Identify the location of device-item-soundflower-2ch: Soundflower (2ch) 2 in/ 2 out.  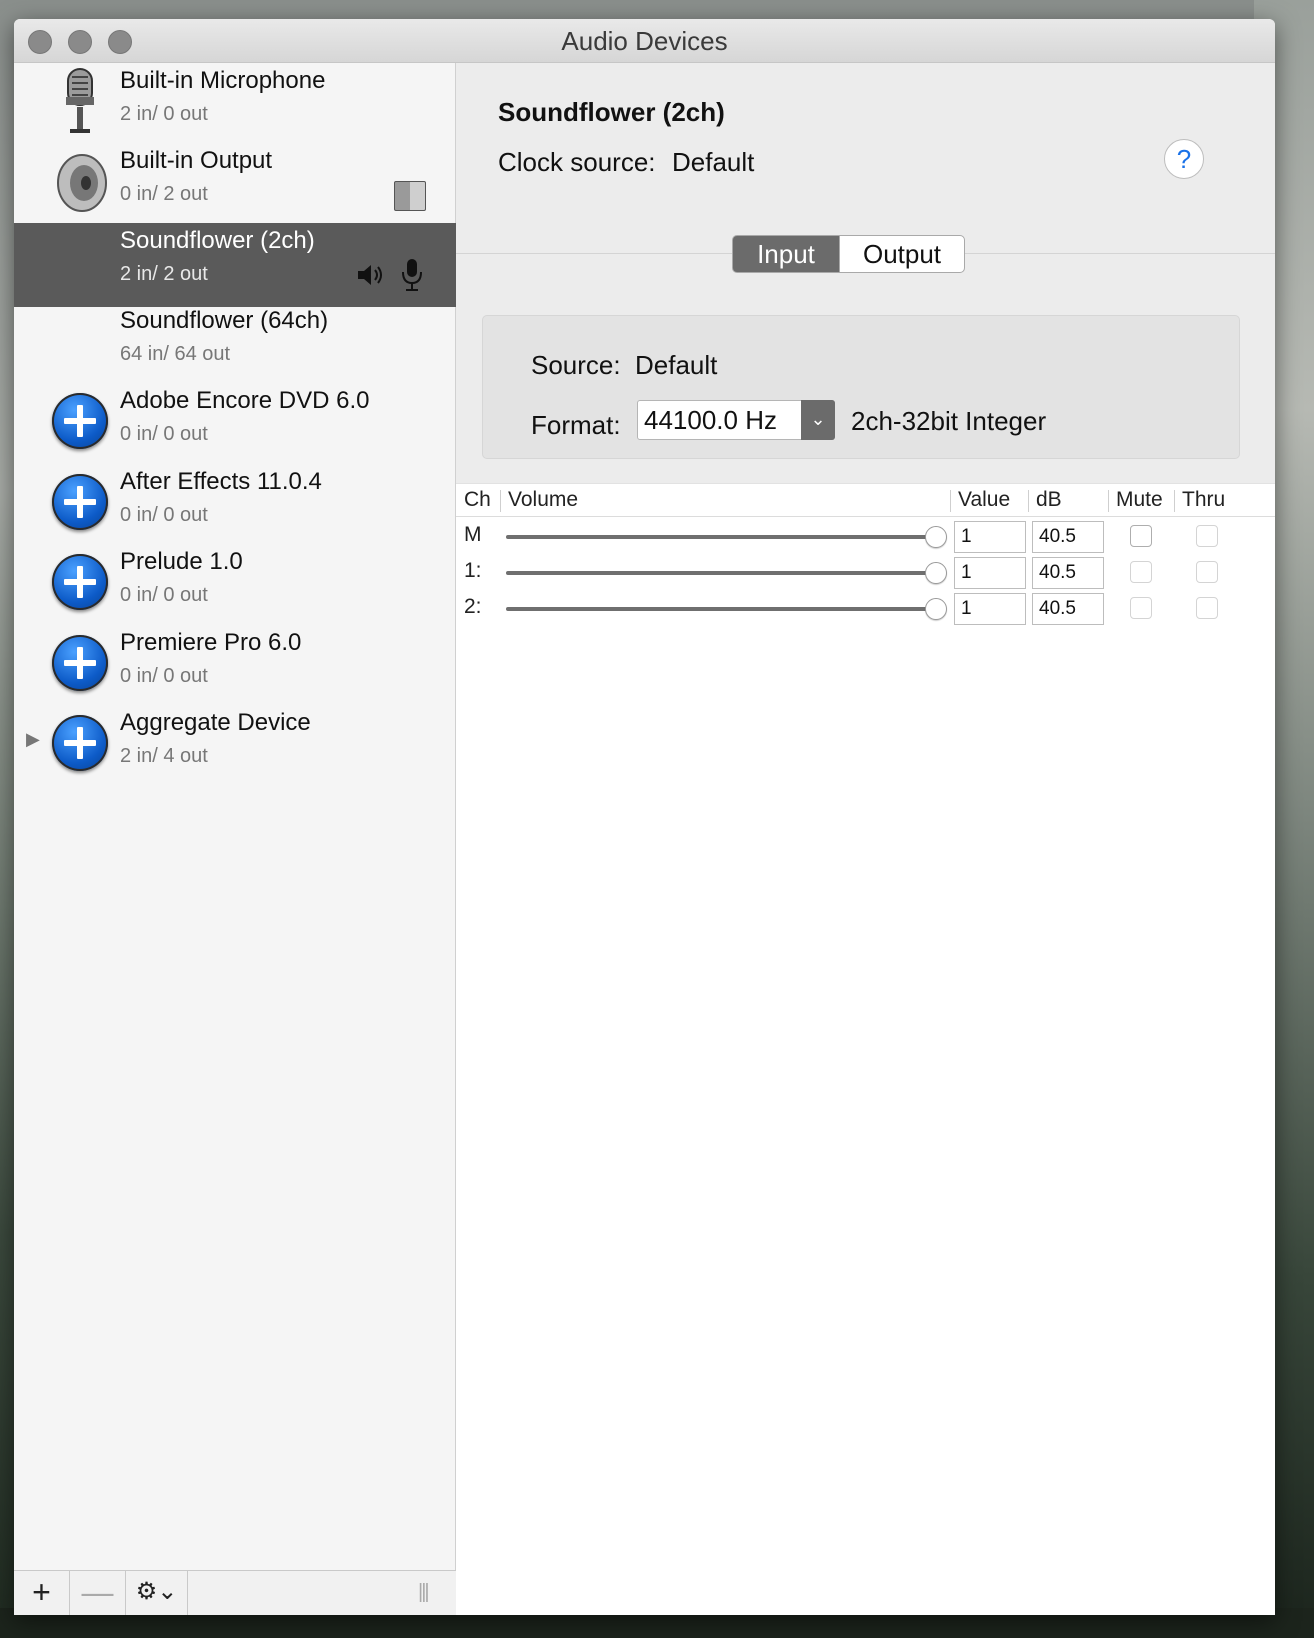
(235, 265).